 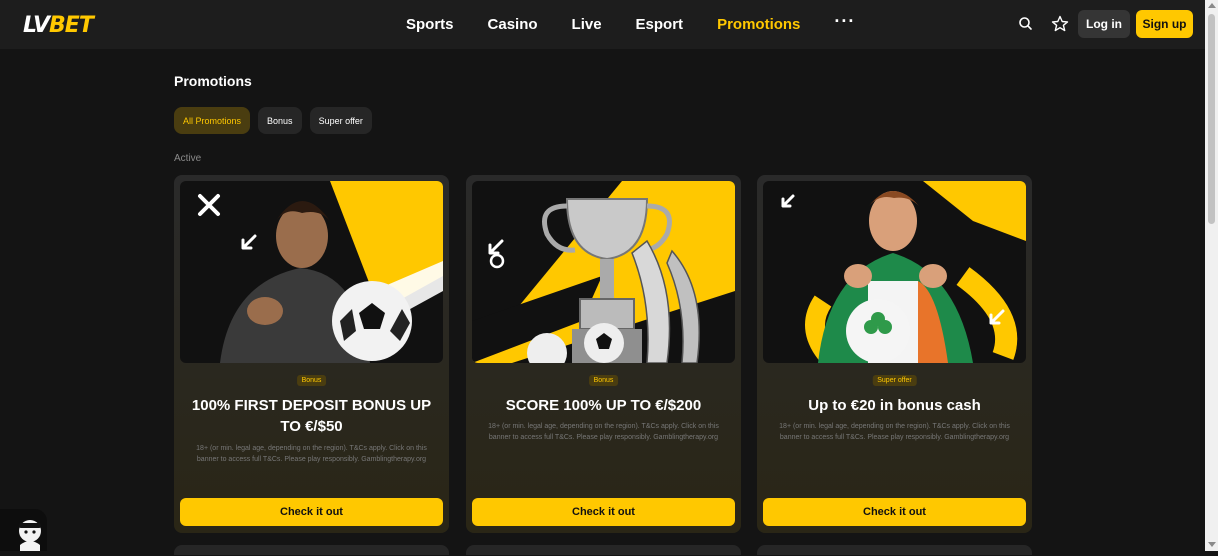 What do you see at coordinates (1212, 5) in the screenshot?
I see `scroll-up-arrow-icon` at bounding box center [1212, 5].